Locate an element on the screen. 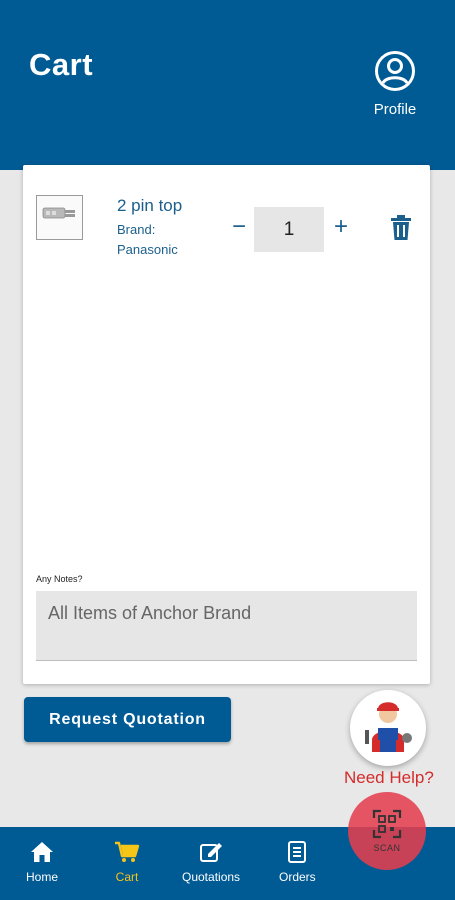 The width and height of the screenshot is (455, 900). nav-item-orders: Orders is located at coordinates (297, 862).